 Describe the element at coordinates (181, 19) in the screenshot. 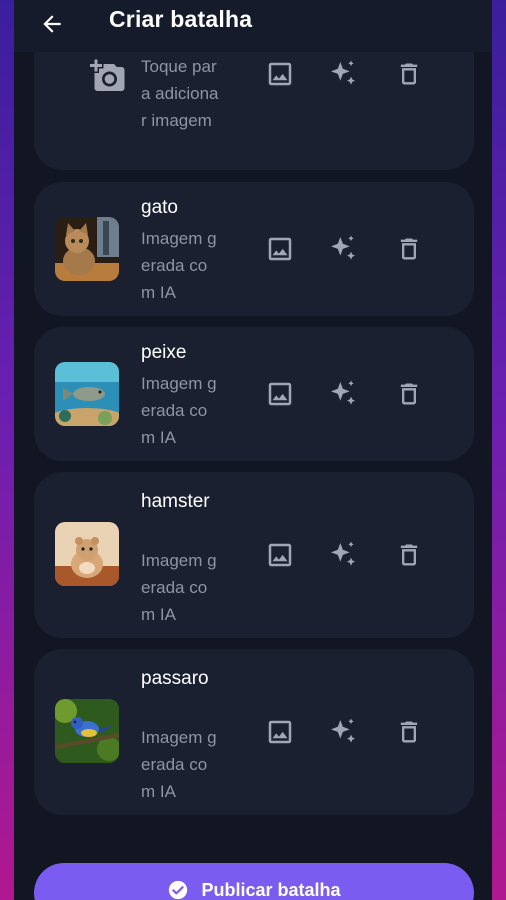

I see `page-title: Criar batalha` at that location.